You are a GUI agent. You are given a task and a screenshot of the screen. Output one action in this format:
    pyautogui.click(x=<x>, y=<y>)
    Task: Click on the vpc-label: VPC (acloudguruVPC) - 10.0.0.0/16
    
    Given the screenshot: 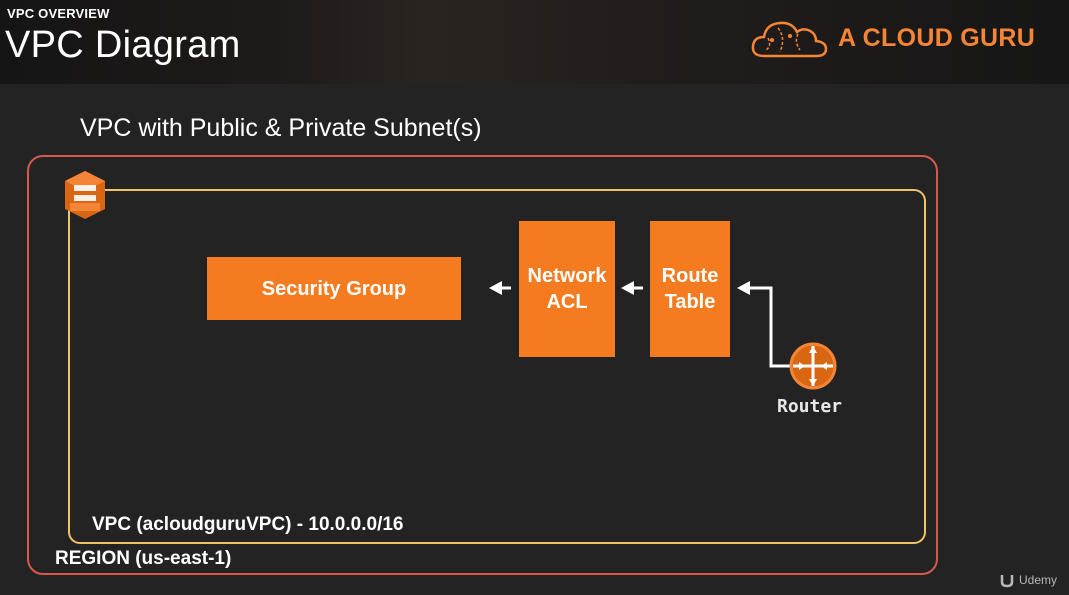 What is the action you would take?
    pyautogui.click(x=248, y=524)
    